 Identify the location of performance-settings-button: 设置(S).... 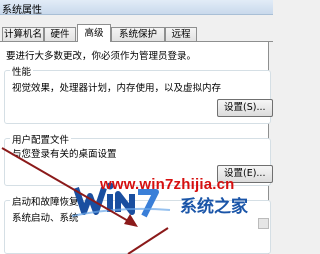
(245, 108).